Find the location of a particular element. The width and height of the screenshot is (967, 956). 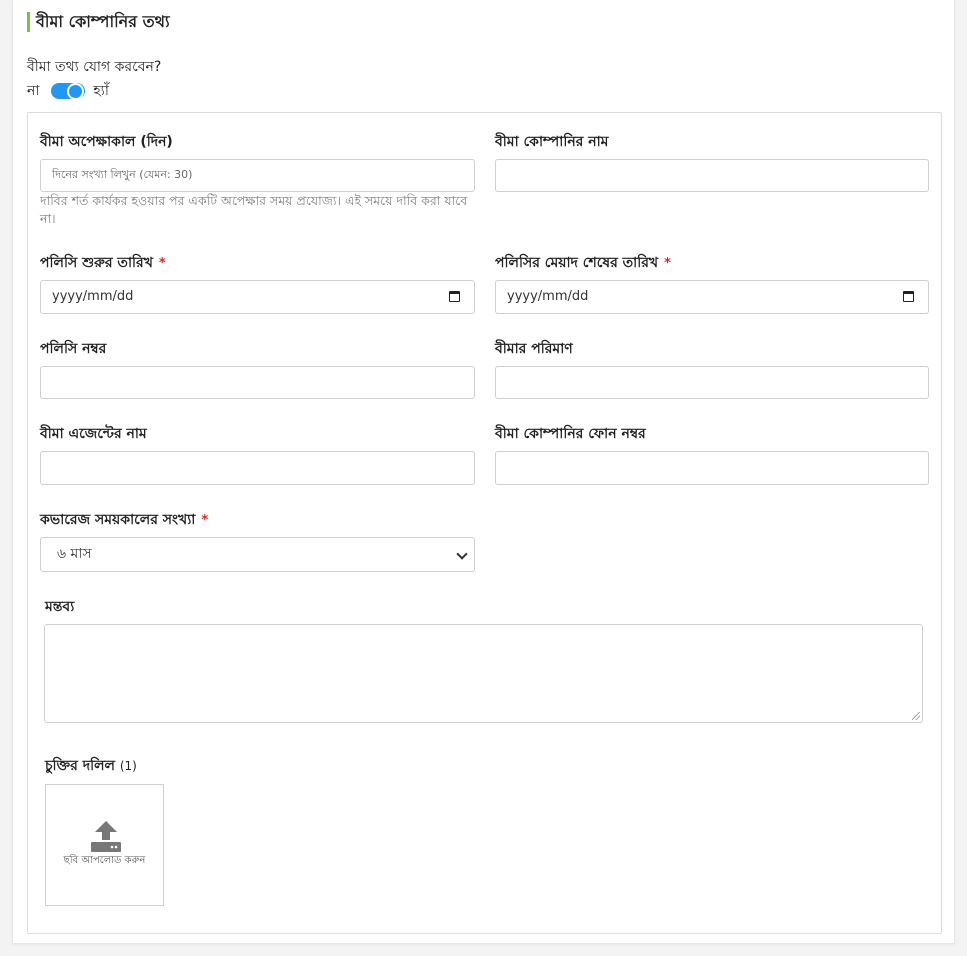

agent-name-input is located at coordinates (257, 468).